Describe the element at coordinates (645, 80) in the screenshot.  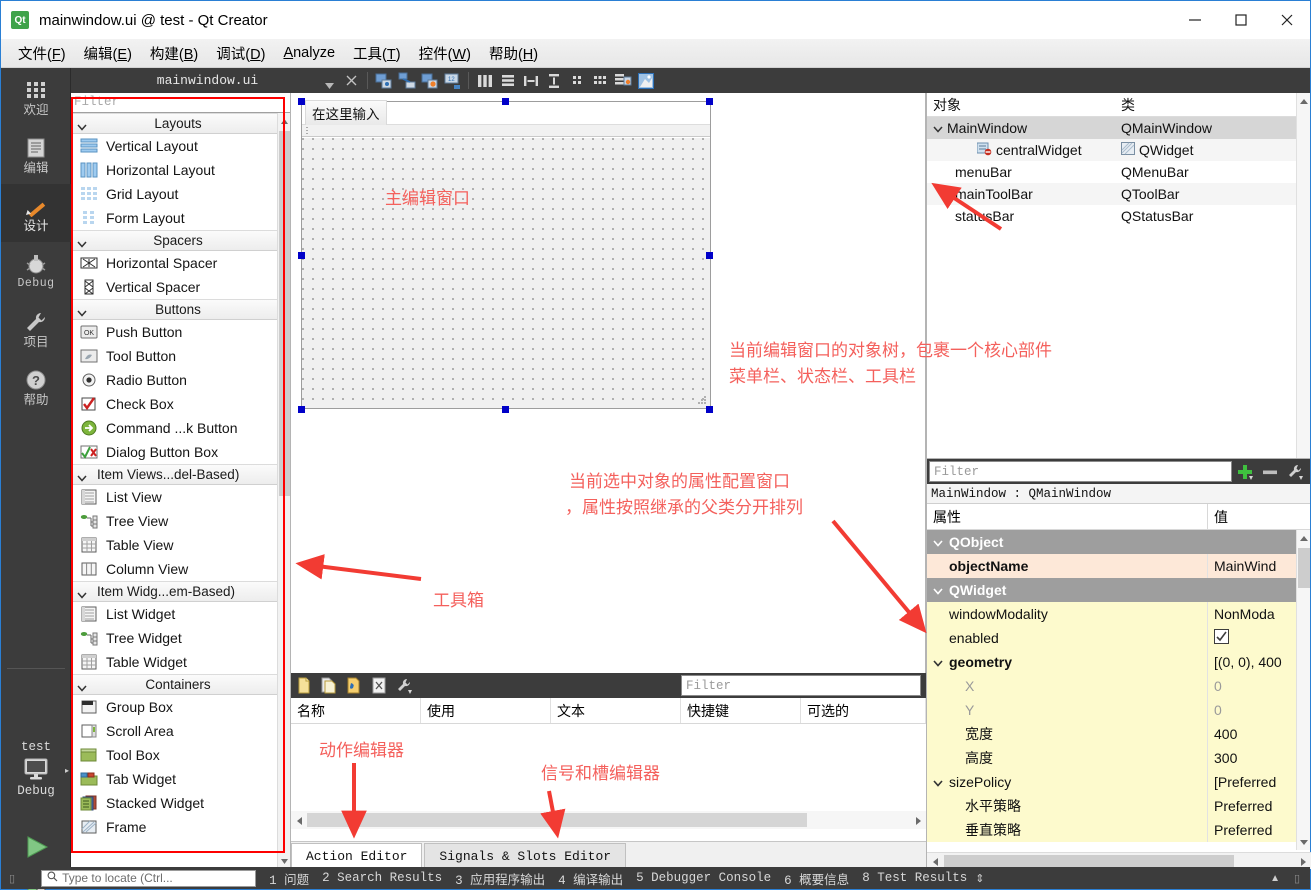
I see `adjust-size-icon` at that location.